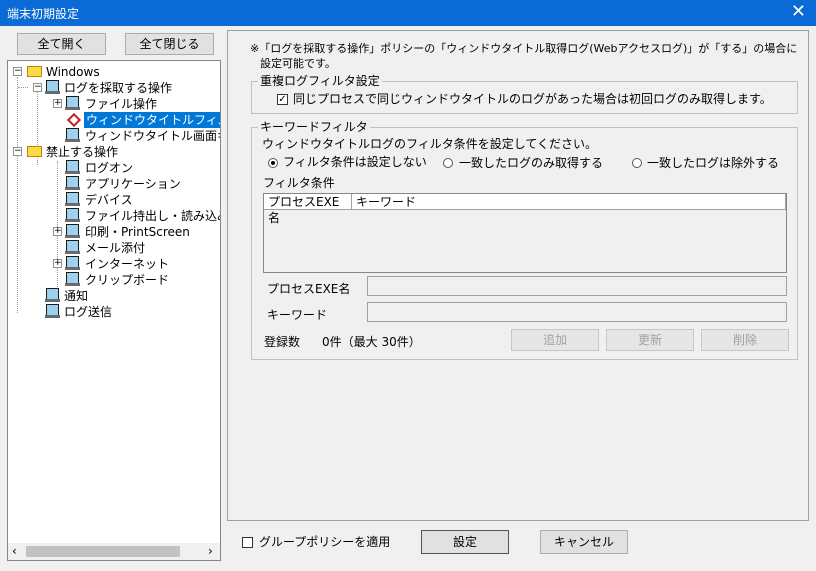  Describe the element at coordinates (118, 88) in the screenshot. I see `tree-item-log-ops: ログを採取する操作` at that location.